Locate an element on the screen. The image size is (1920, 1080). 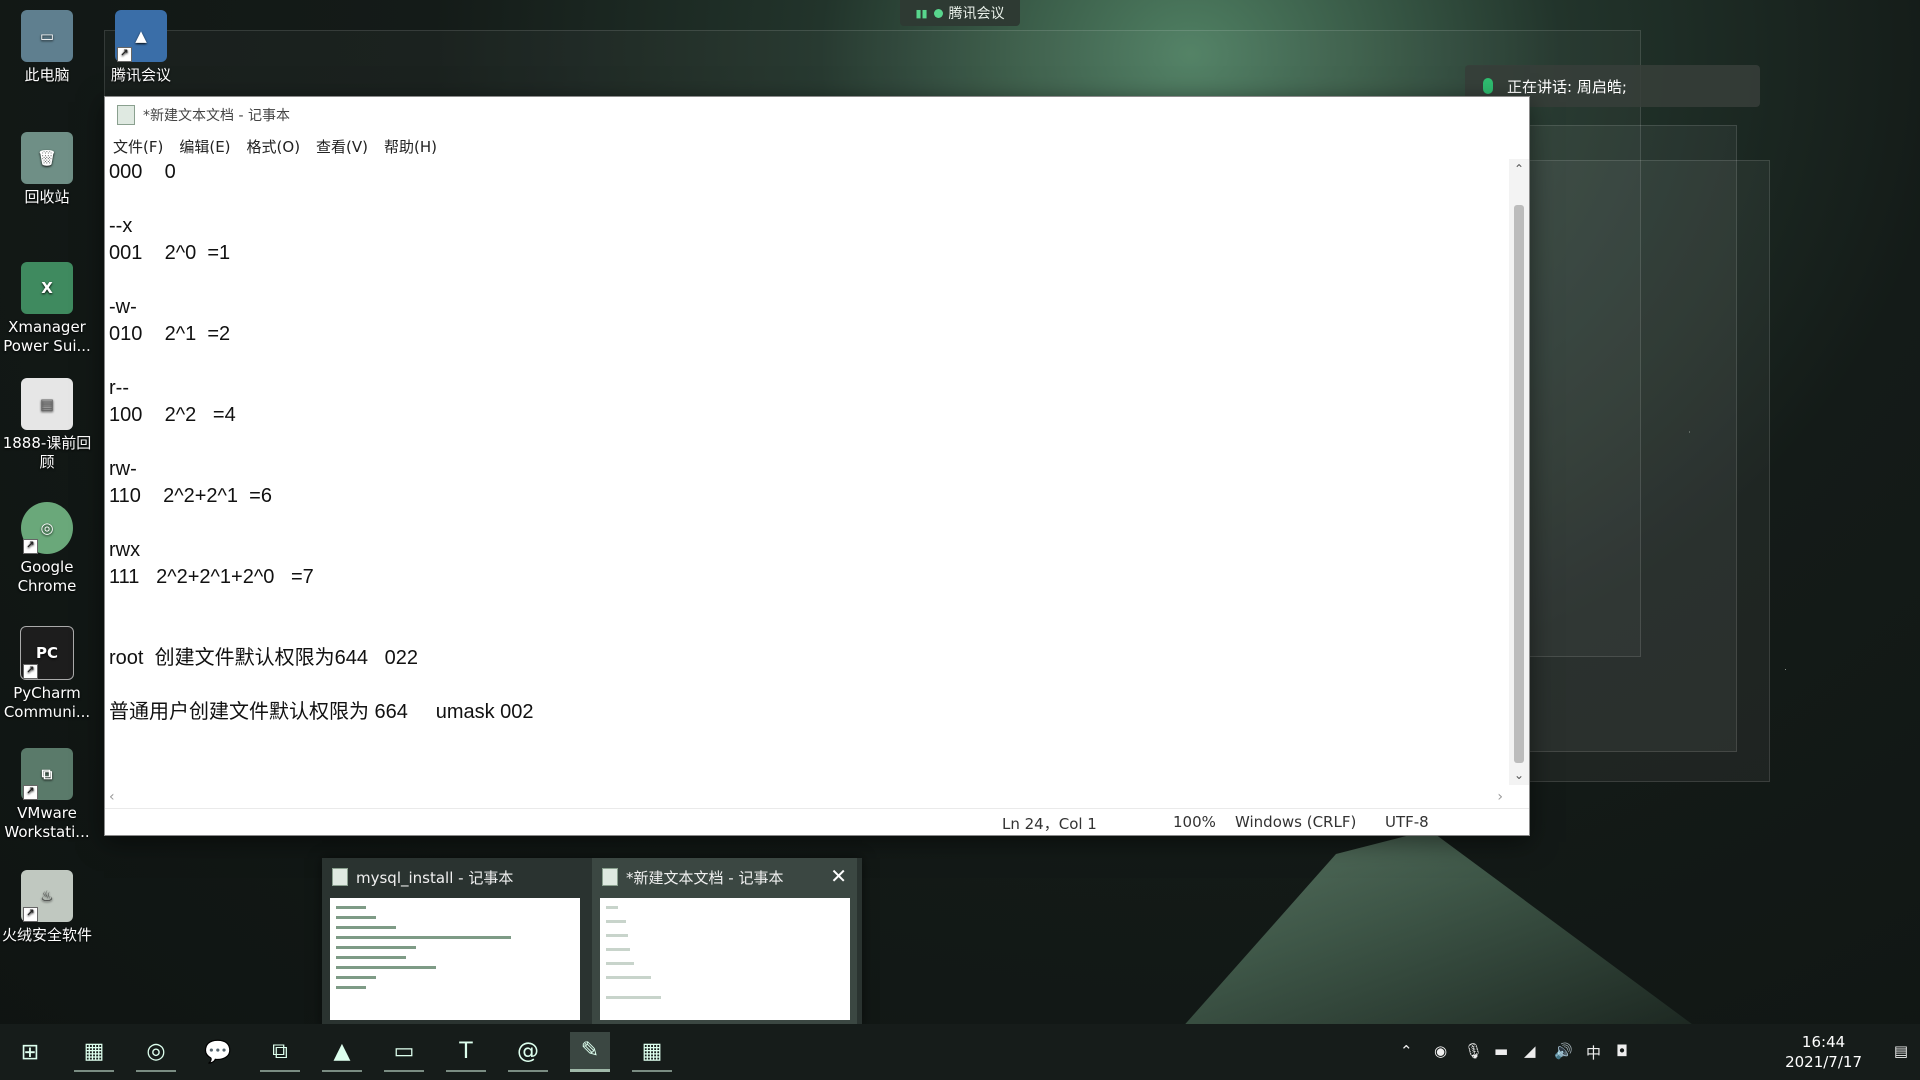
vmware-icon: ⧉ is located at coordinates (280, 1052).